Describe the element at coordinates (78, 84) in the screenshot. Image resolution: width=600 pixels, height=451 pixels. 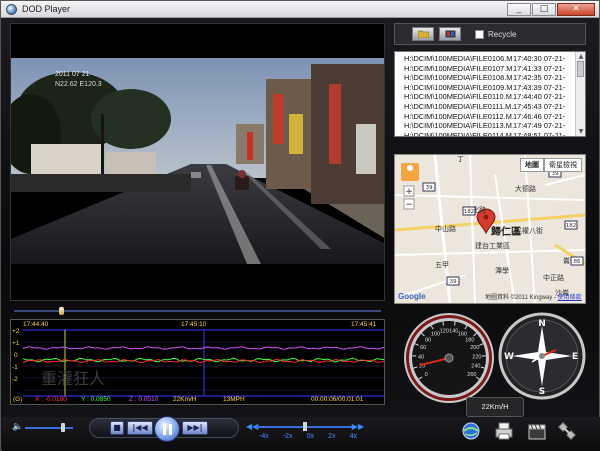
I see `video-coords-overlay: N22.62 E120.3` at that location.